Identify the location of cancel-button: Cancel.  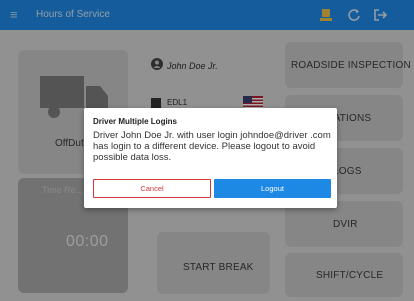
(152, 188).